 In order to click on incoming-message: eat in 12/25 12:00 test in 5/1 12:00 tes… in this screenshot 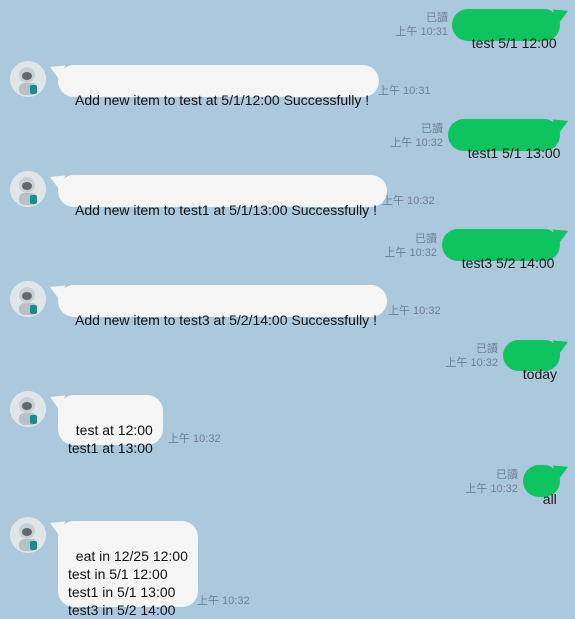, I will do `click(128, 569)`.